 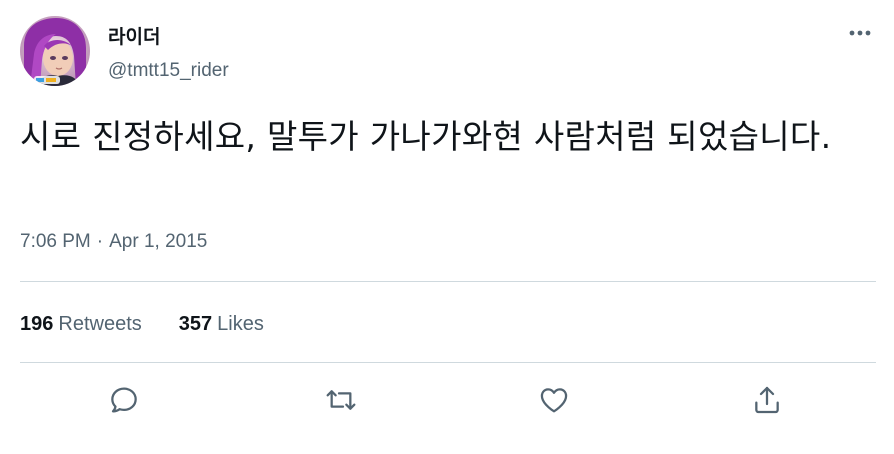 What do you see at coordinates (448, 281) in the screenshot?
I see `divider-top` at bounding box center [448, 281].